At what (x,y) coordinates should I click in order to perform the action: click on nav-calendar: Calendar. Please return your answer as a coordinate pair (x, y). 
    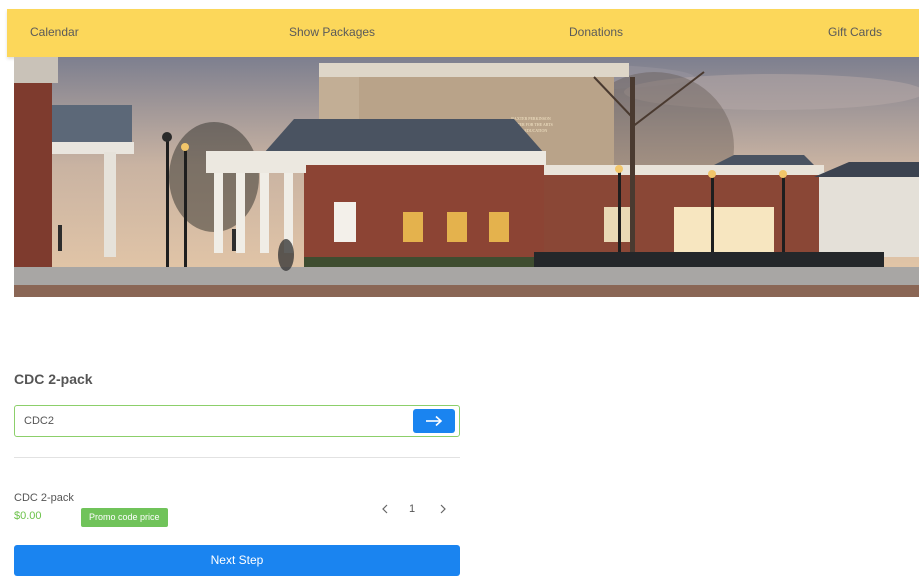
    Looking at the image, I should click on (54, 32).